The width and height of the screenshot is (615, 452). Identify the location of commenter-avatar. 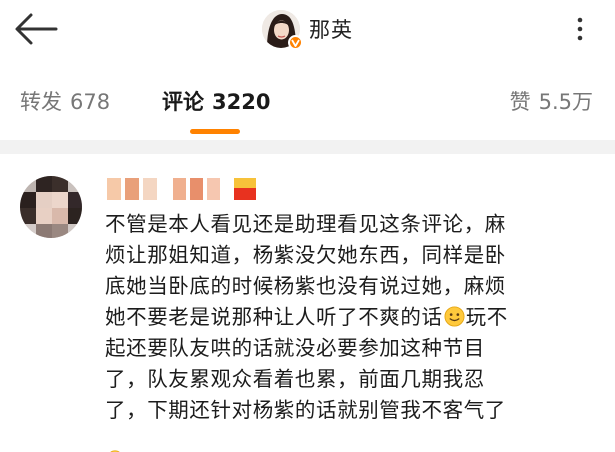
(51, 207).